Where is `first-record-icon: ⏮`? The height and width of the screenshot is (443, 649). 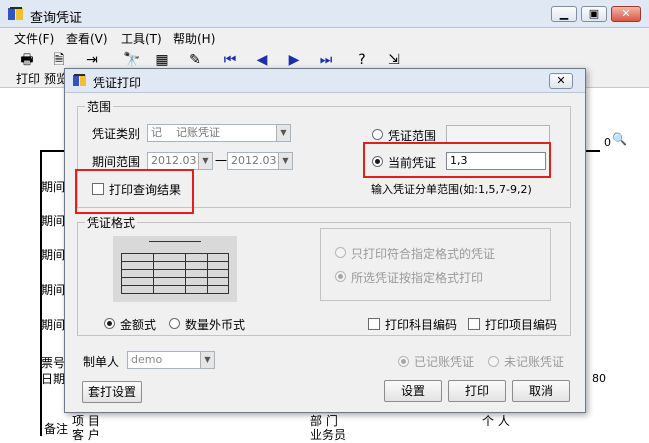
first-record-icon: ⏮ is located at coordinates (230, 60).